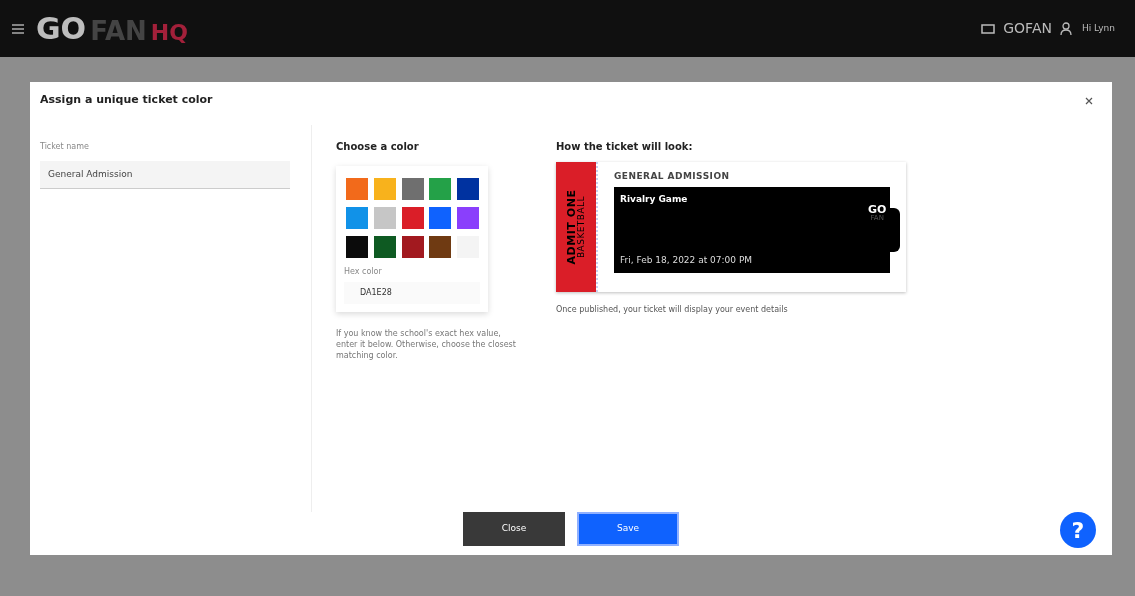 The image size is (1135, 596). What do you see at coordinates (628, 529) in the screenshot?
I see `save-button: Save` at bounding box center [628, 529].